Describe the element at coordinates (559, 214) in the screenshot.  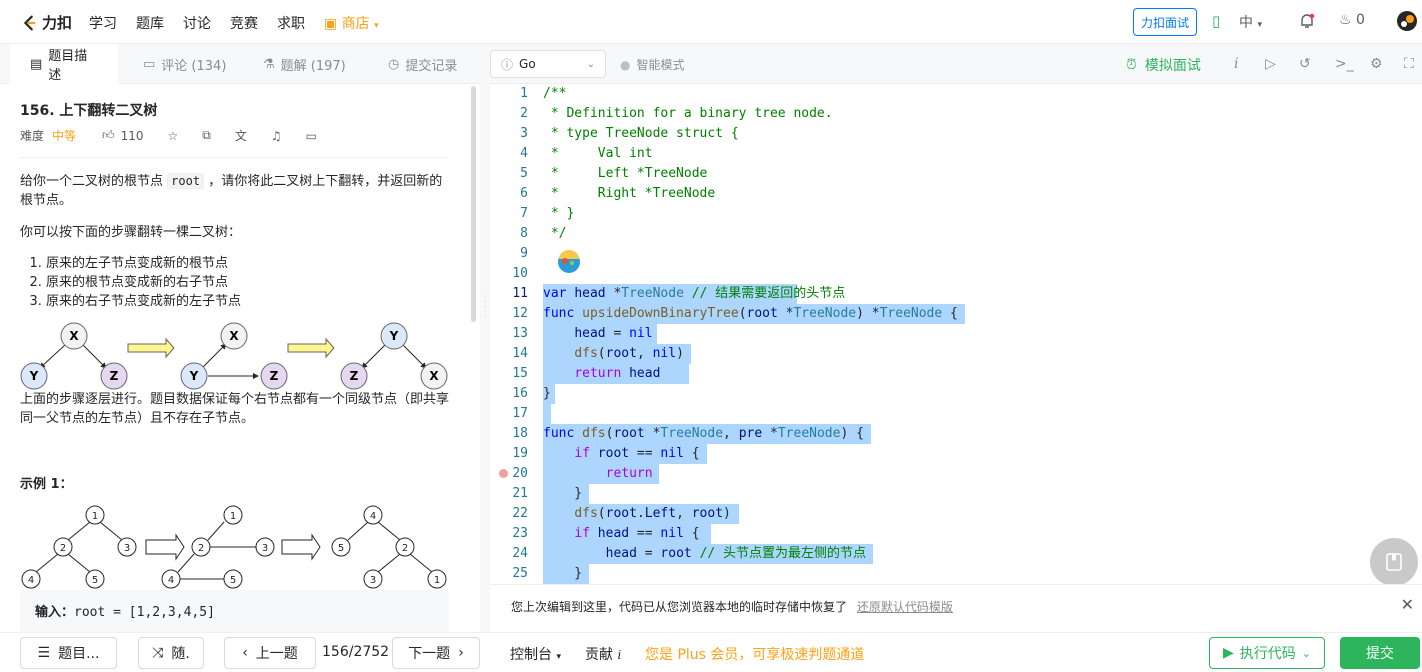
I see `code-line: * }` at that location.